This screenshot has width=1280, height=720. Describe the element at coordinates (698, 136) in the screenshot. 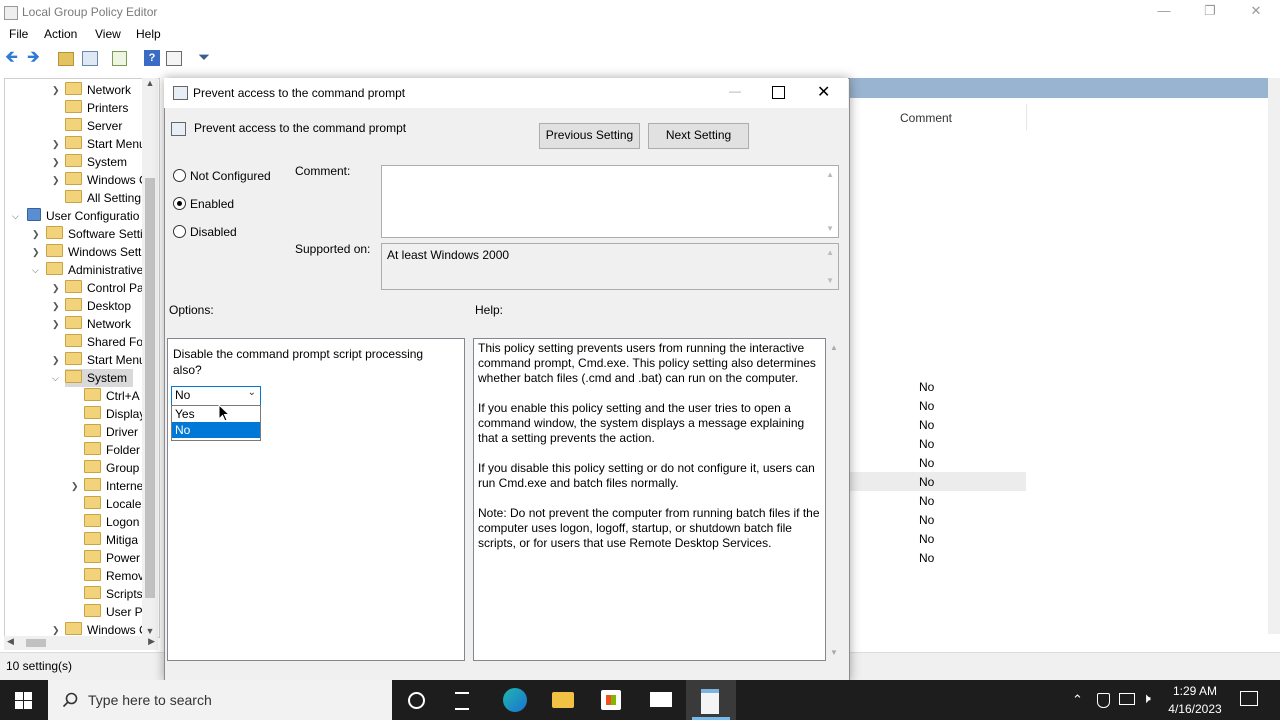

I see `next-setting-button: Next Setting` at that location.